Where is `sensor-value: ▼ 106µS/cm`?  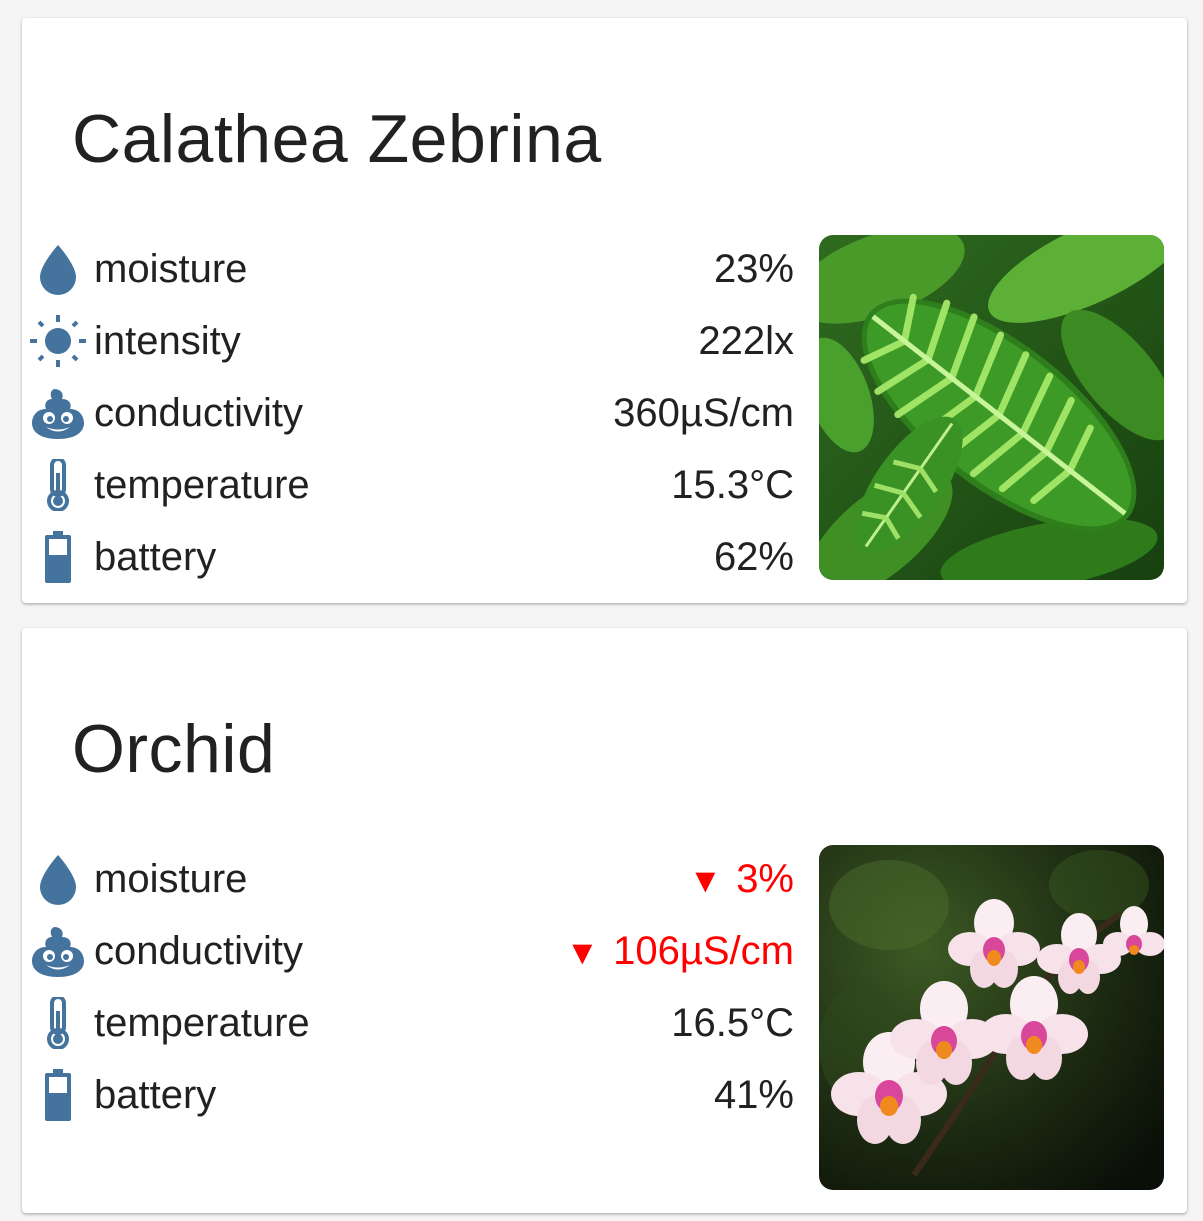
sensor-value: ▼ 106µS/cm is located at coordinates (679, 952).